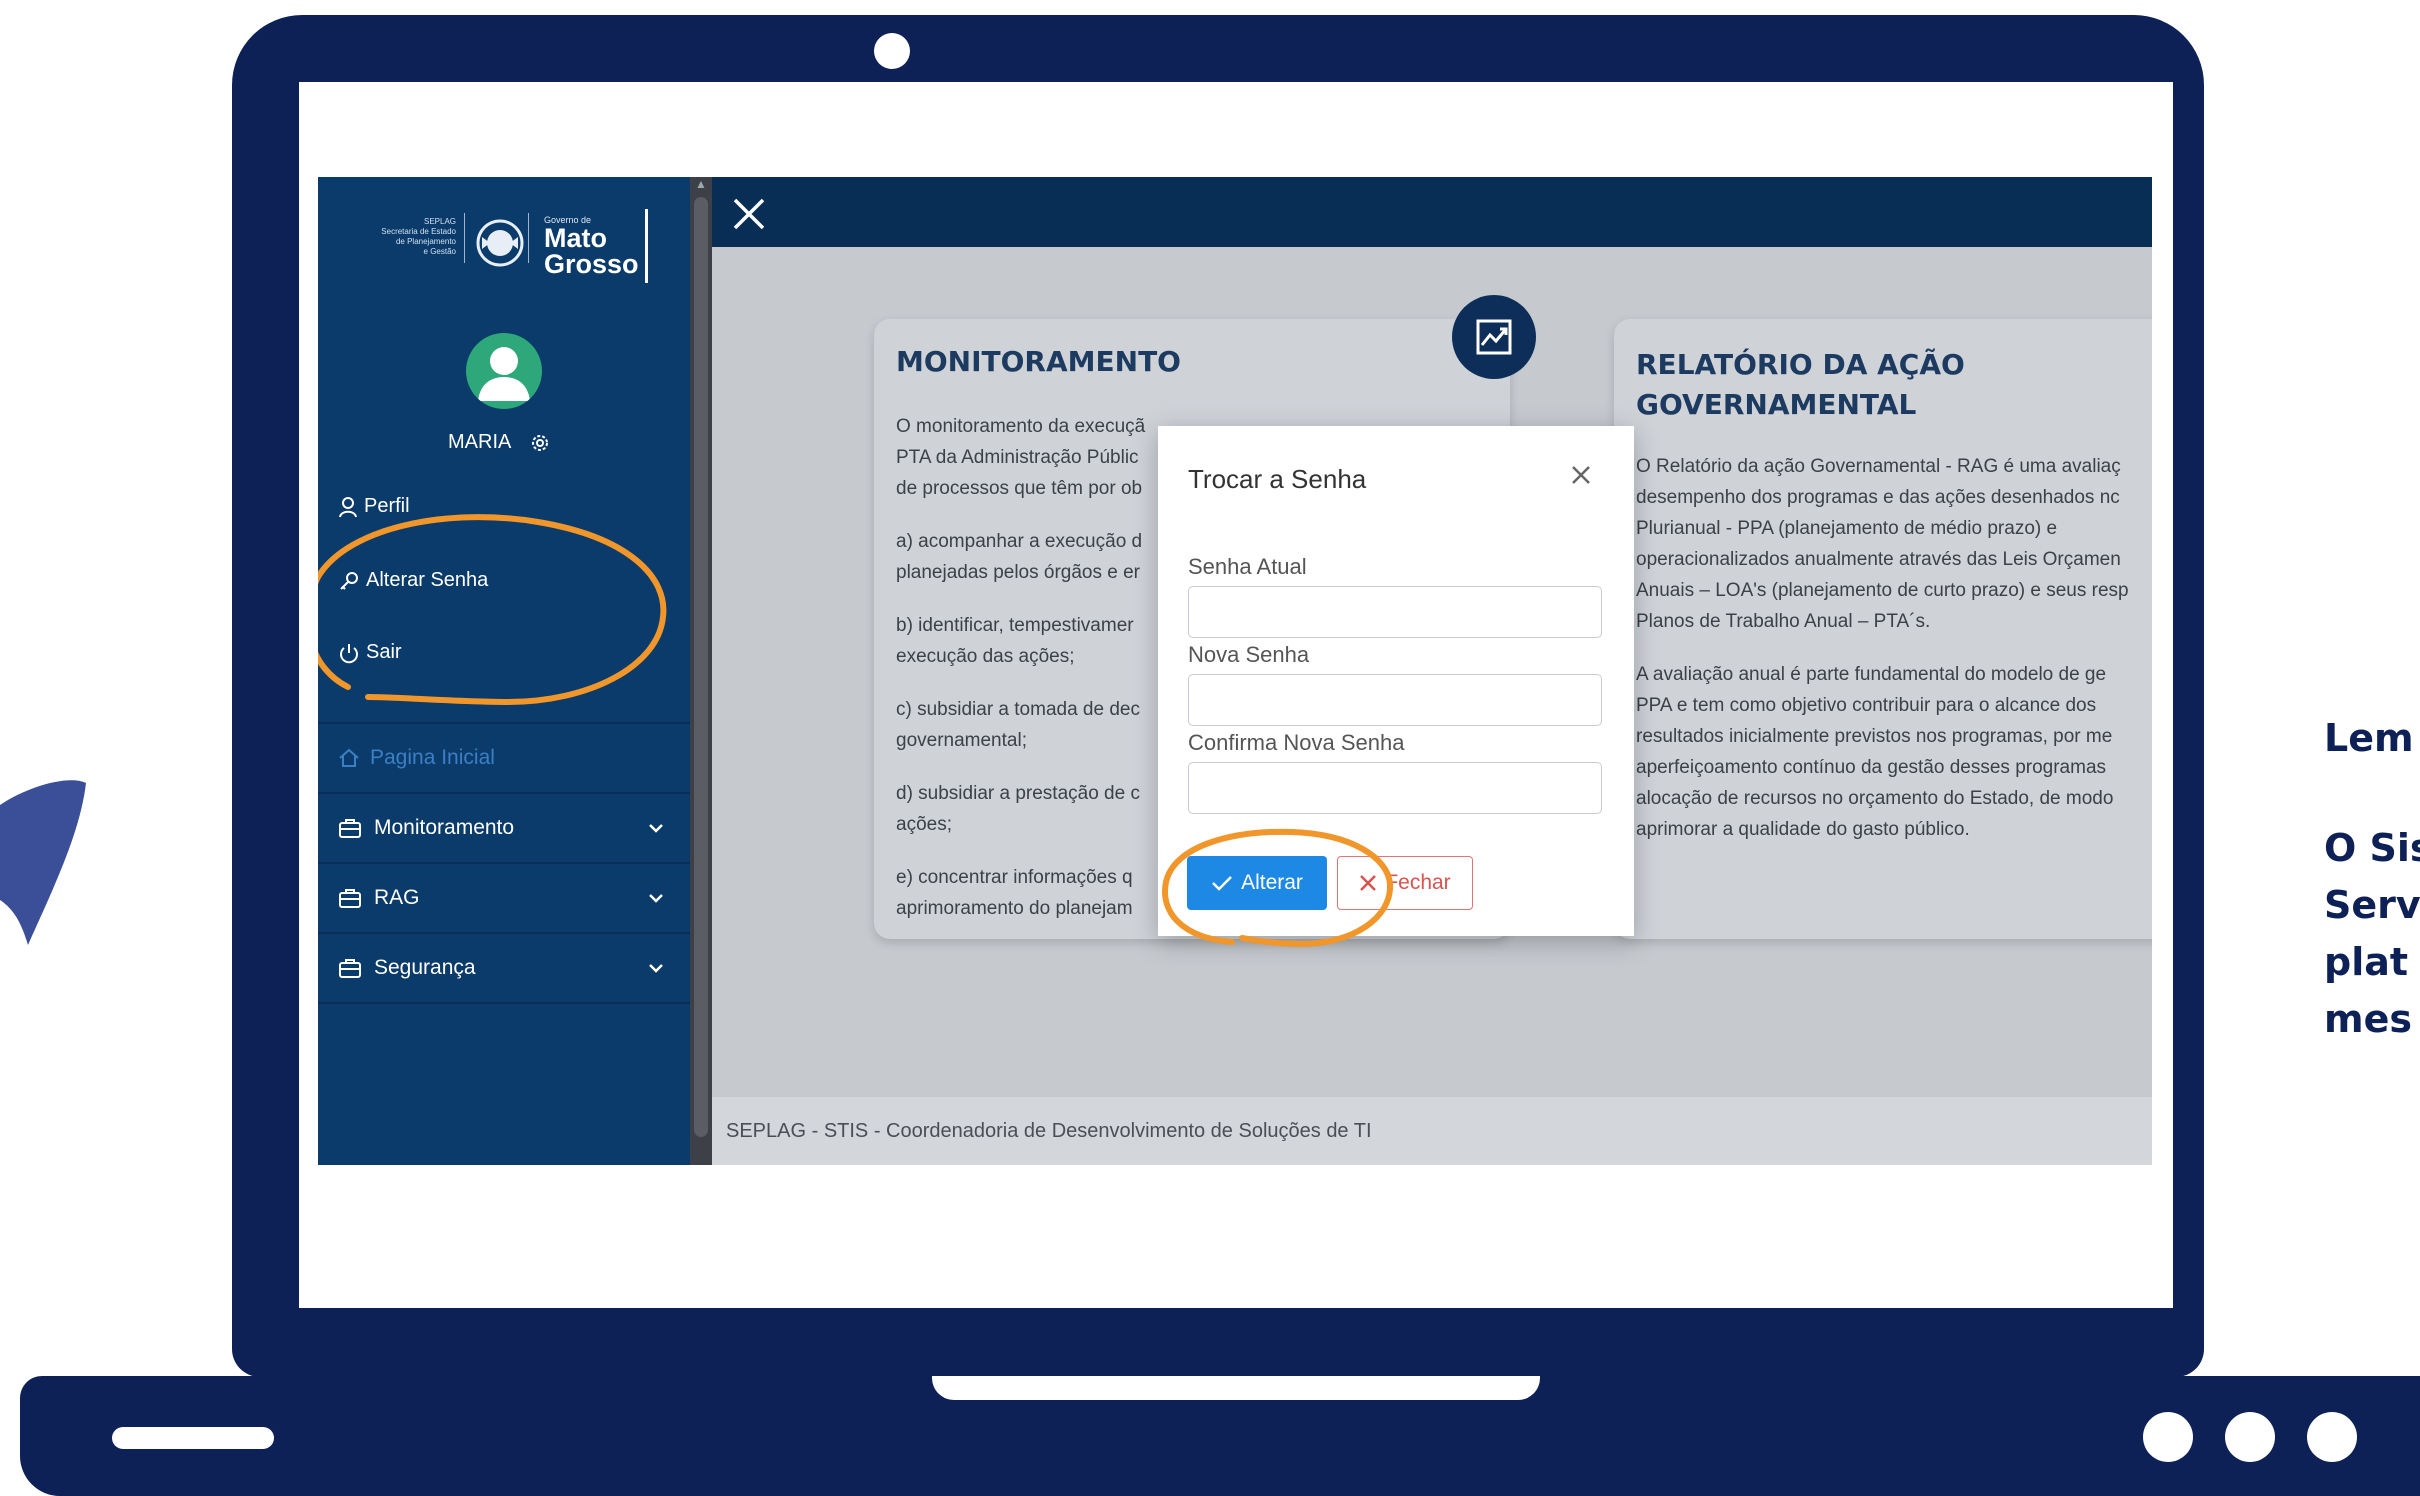 This screenshot has height=1496, width=2420. Describe the element at coordinates (1395, 612) in the screenshot. I see `senha-atual-input` at that location.